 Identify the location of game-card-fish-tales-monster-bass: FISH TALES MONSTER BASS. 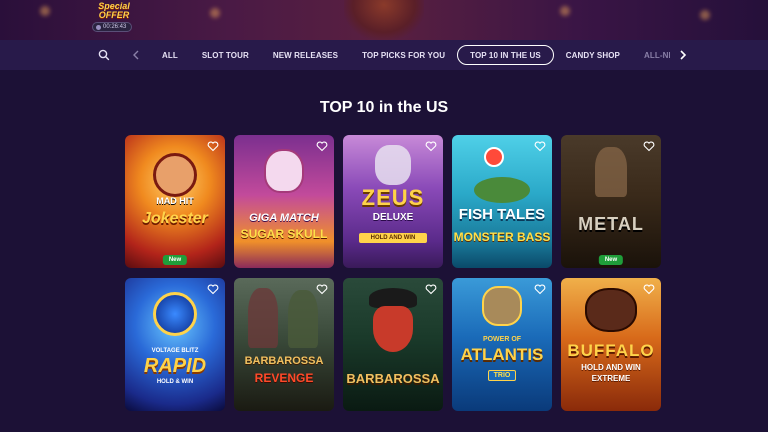
(502, 201).